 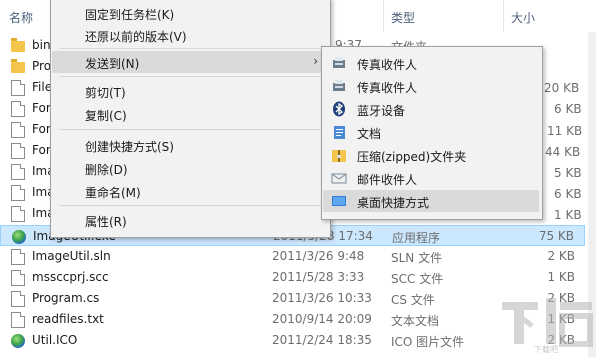 What do you see at coordinates (339, 155) in the screenshot?
I see `zip-folder-icon` at bounding box center [339, 155].